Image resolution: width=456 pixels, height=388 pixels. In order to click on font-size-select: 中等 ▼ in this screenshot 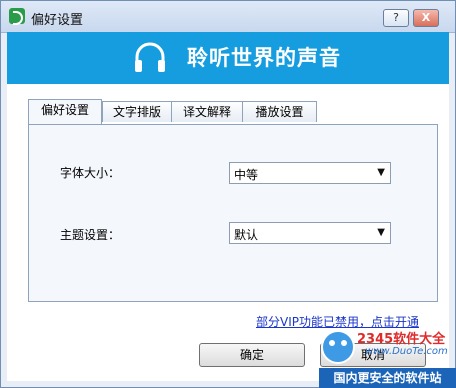, I will do `click(310, 173)`.